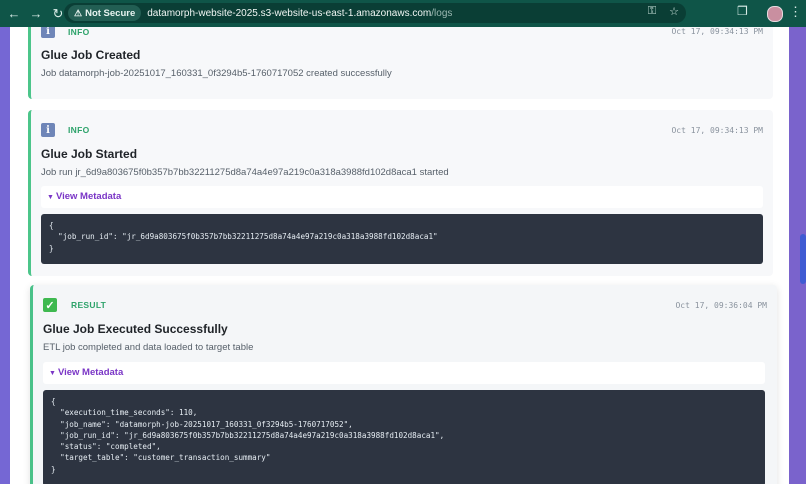 The image size is (806, 484). What do you see at coordinates (795, 12) in the screenshot?
I see `menu-kebab-icon: ⋮` at bounding box center [795, 12].